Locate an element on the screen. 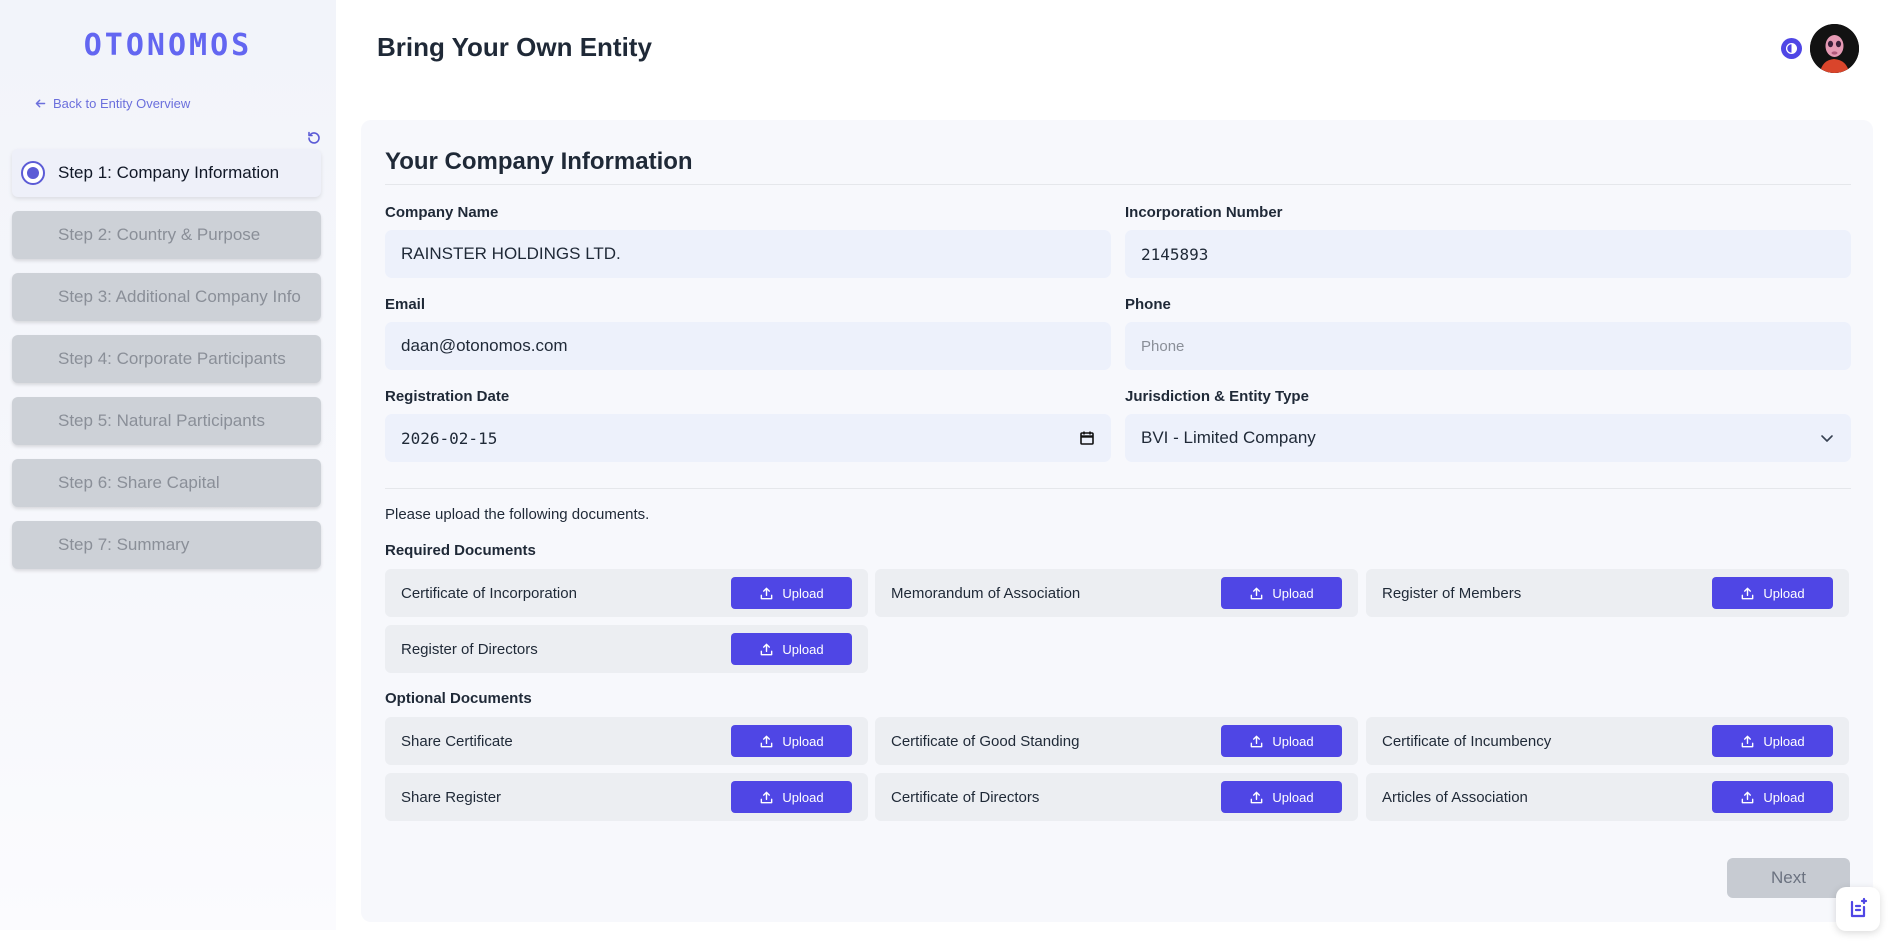 The image size is (1890, 946). company-name-input: RAINSTER HOLDINGS LTD. is located at coordinates (748, 254).